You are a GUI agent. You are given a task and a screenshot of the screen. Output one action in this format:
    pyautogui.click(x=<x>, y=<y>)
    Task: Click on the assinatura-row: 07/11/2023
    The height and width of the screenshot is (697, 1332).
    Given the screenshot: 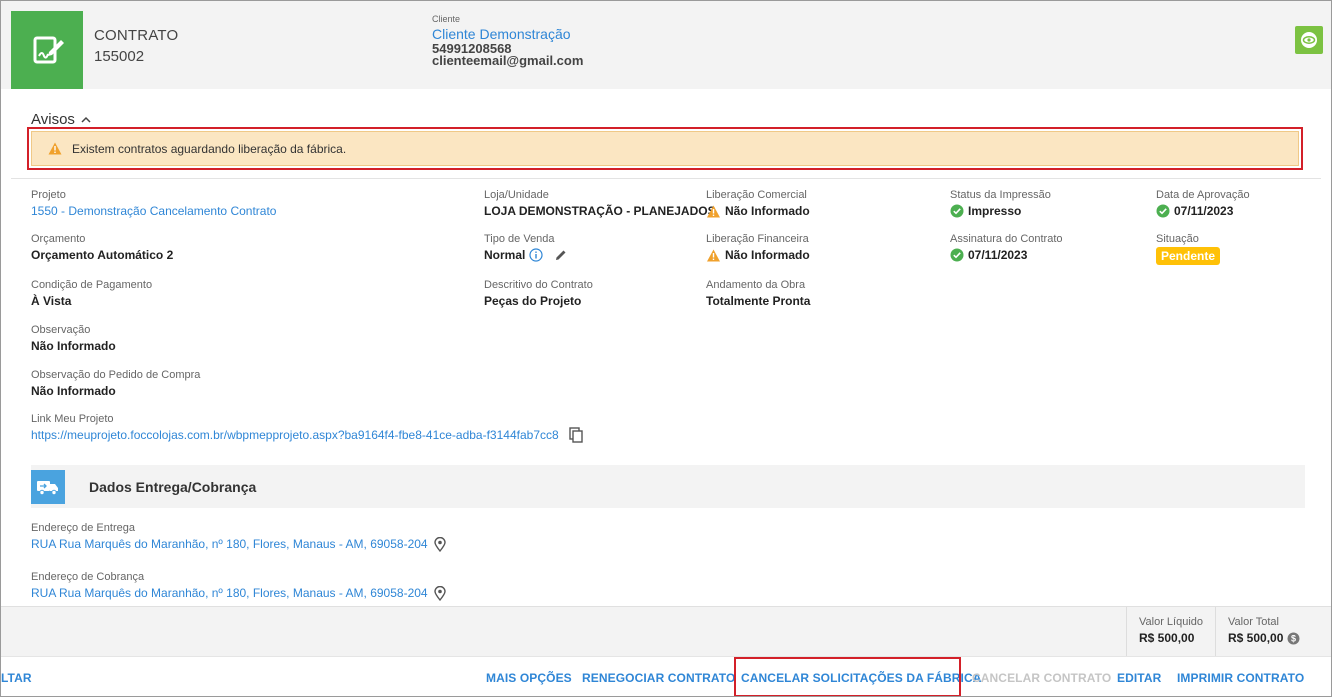 What is the action you would take?
    pyautogui.click(x=1006, y=255)
    